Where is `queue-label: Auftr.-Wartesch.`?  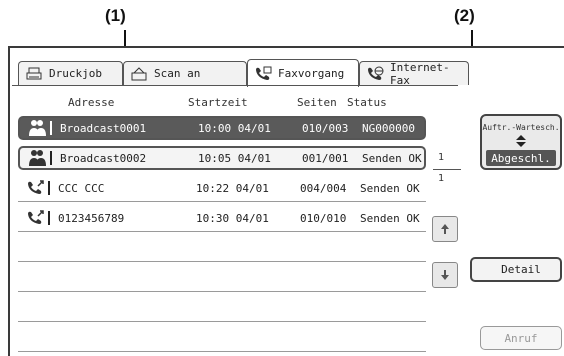 queue-label: Auftr.-Wartesch. is located at coordinates (521, 127).